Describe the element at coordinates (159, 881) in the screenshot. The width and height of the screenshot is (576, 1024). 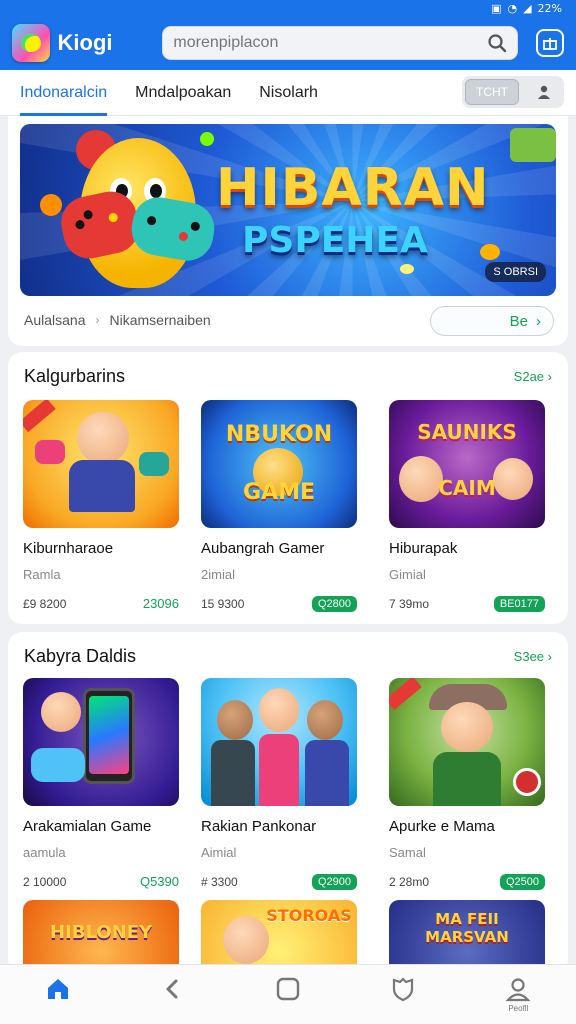
I see `game-price: Q5390` at that location.